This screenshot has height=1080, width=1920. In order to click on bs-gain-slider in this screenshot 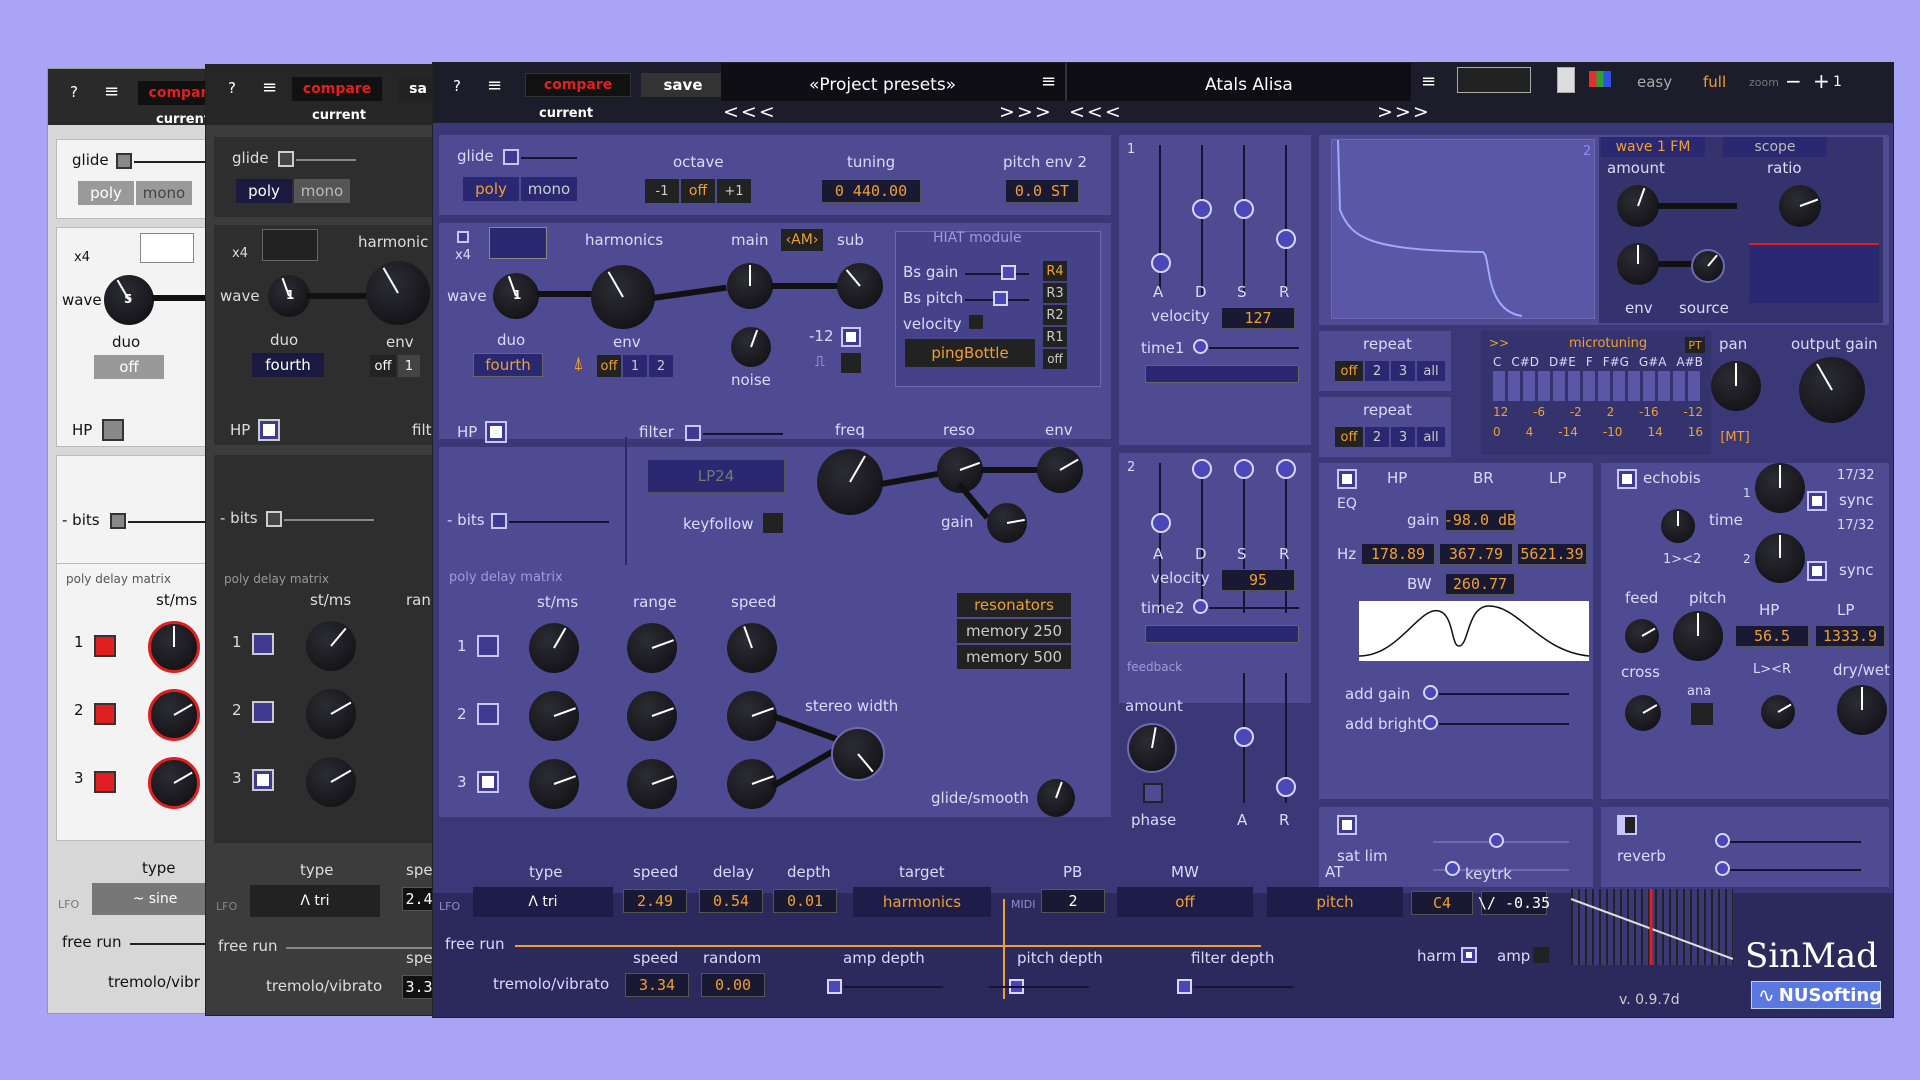, I will do `click(1008, 272)`.